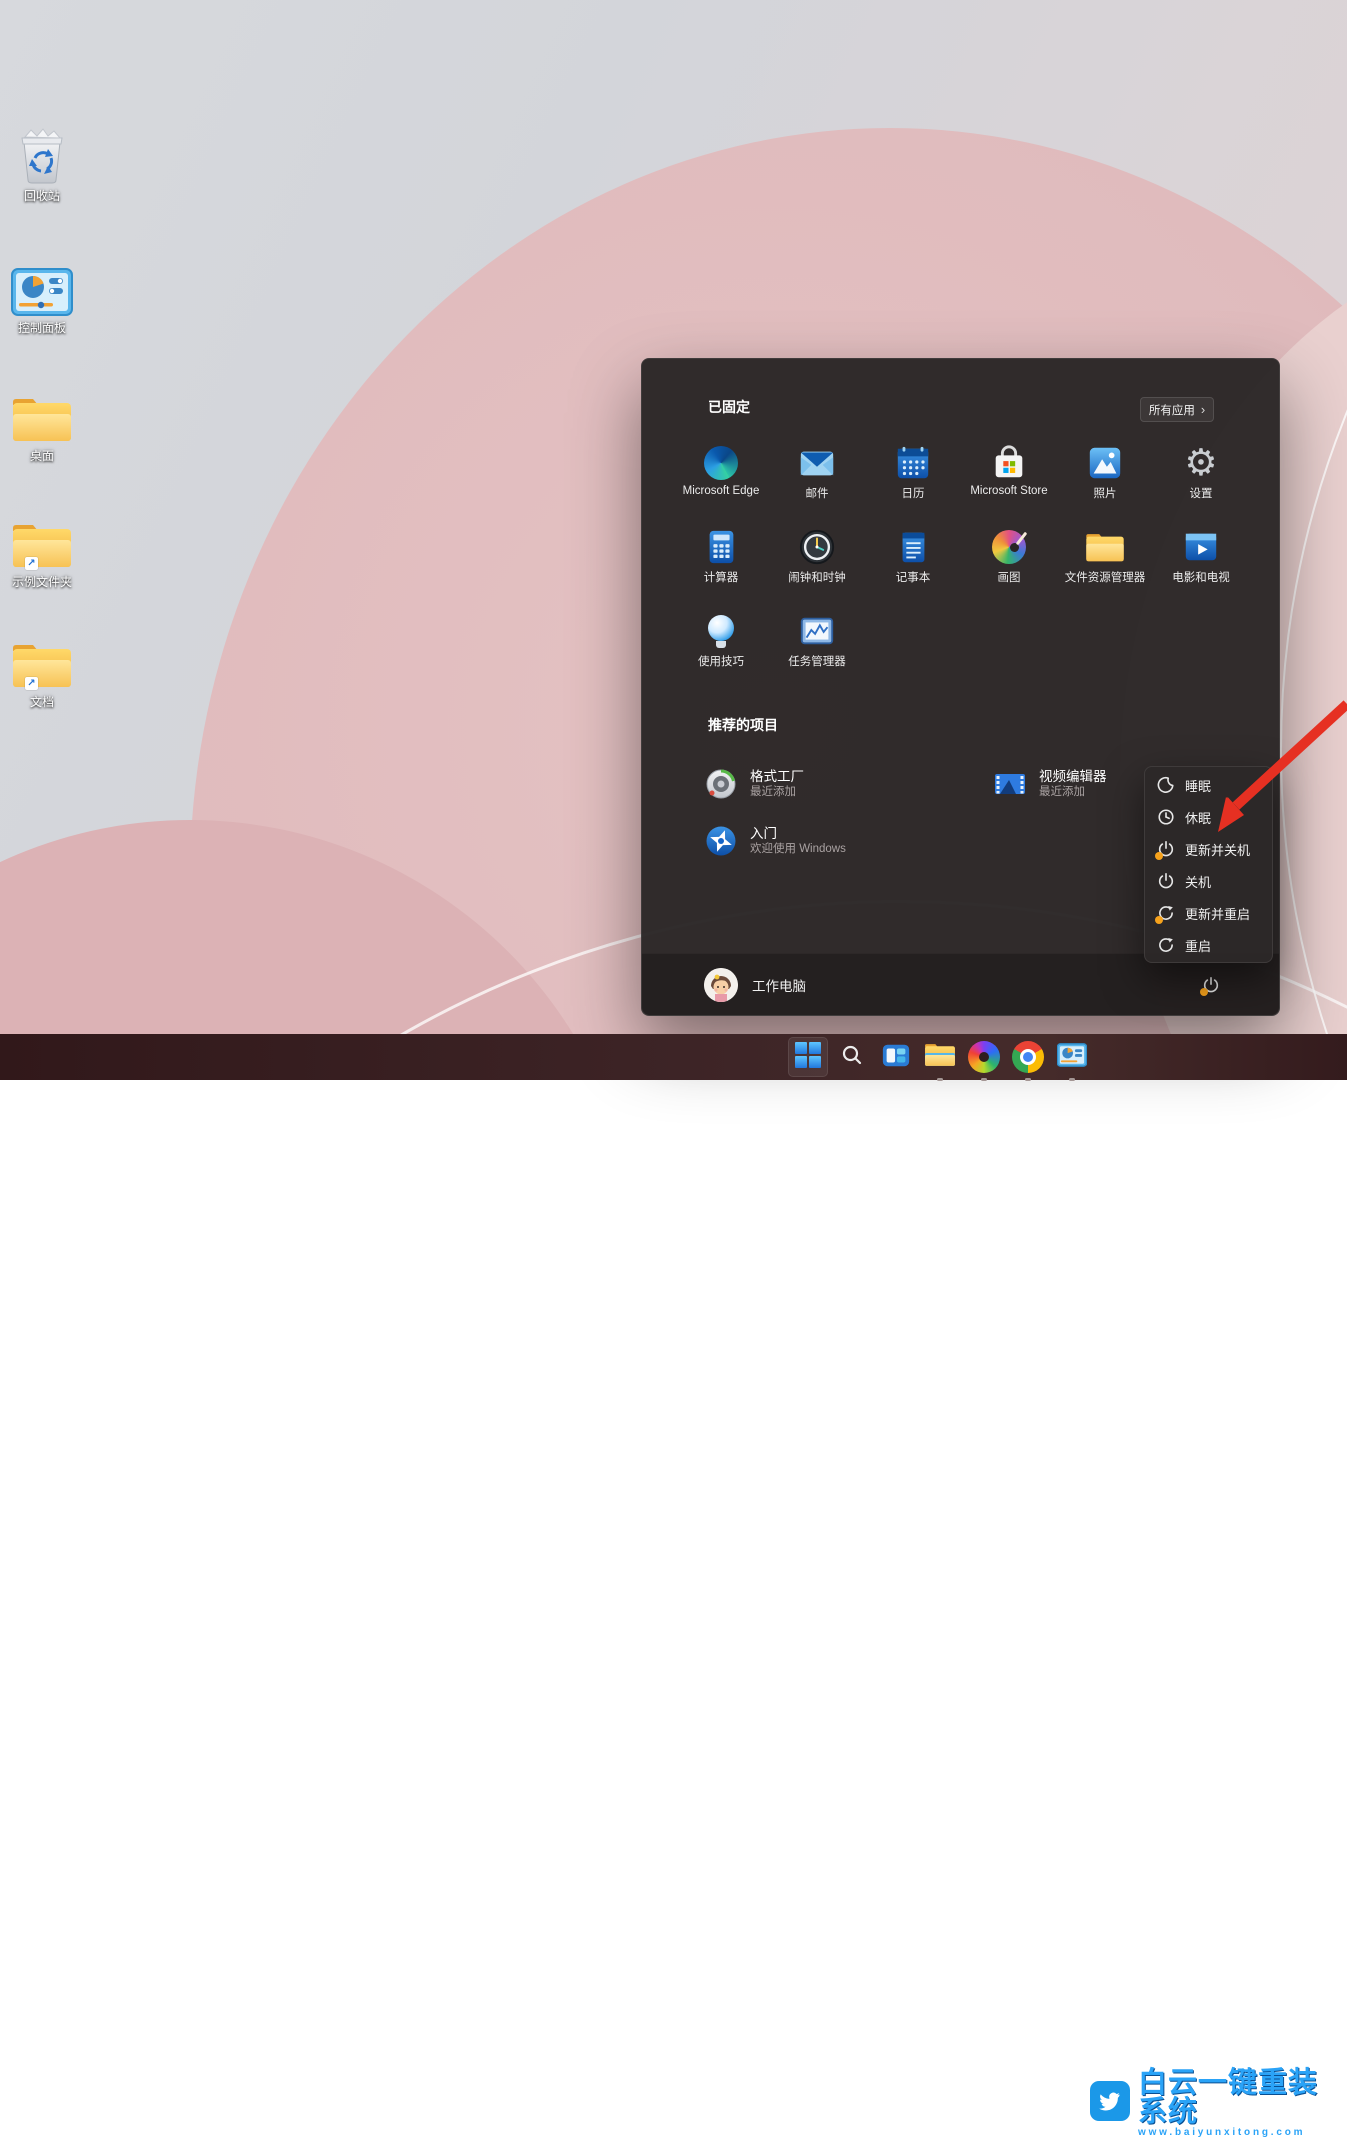 This screenshot has height=2138, width=1347. Describe the element at coordinates (1208, 945) in the screenshot. I see `power-option-restart: 重启` at that location.